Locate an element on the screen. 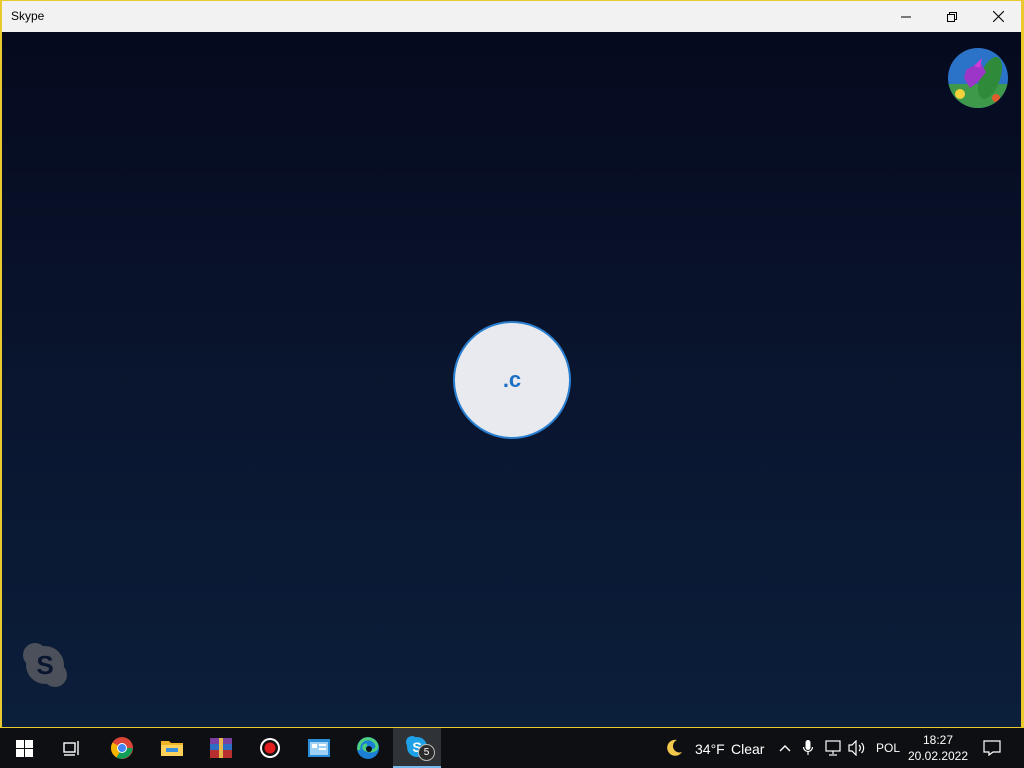 The height and width of the screenshot is (768, 1024). weather-condition: Clear is located at coordinates (747, 749).